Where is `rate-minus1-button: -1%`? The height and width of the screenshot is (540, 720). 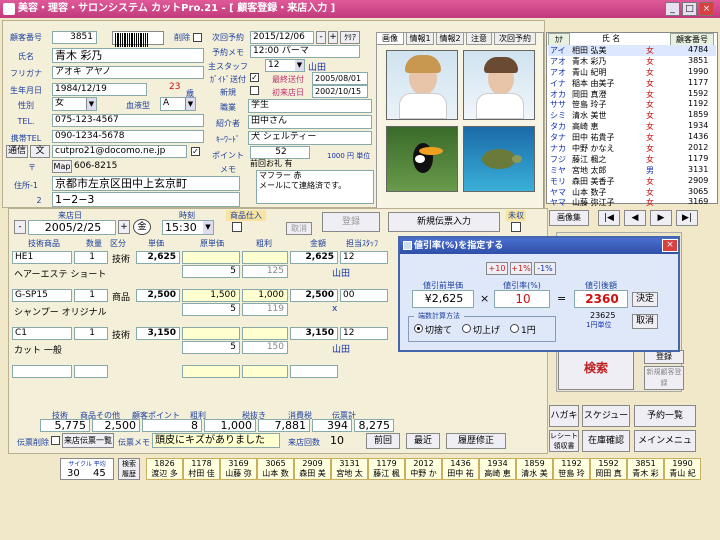 rate-minus1-button: -1% is located at coordinates (545, 268).